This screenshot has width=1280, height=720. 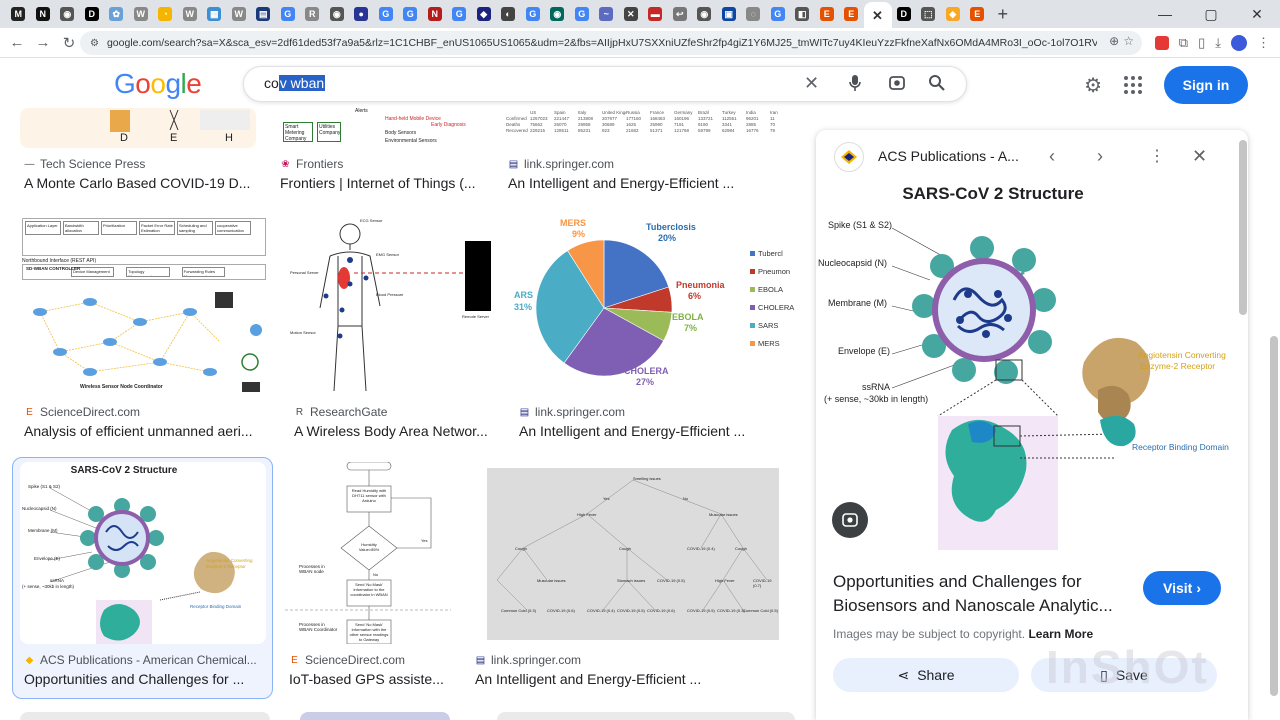 I want to click on browser-tab: ✕, so click(x=631, y=14).